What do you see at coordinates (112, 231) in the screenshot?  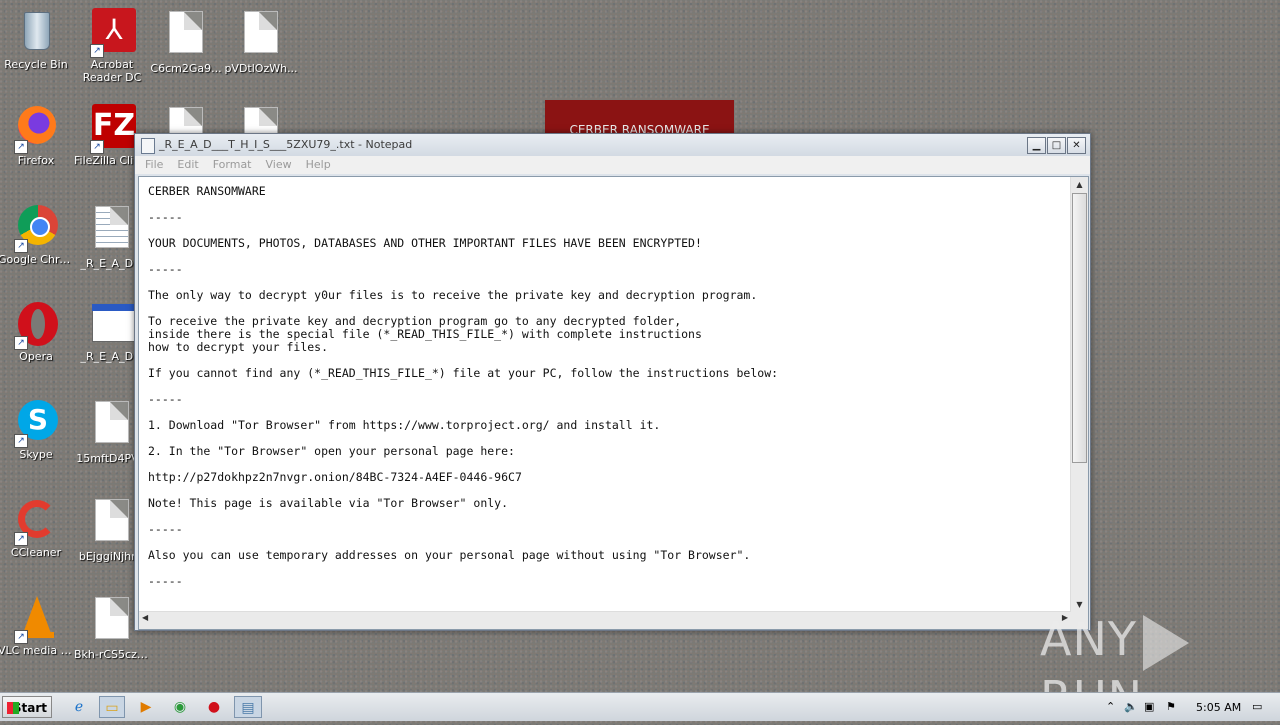 I see `text-document-icon` at bounding box center [112, 231].